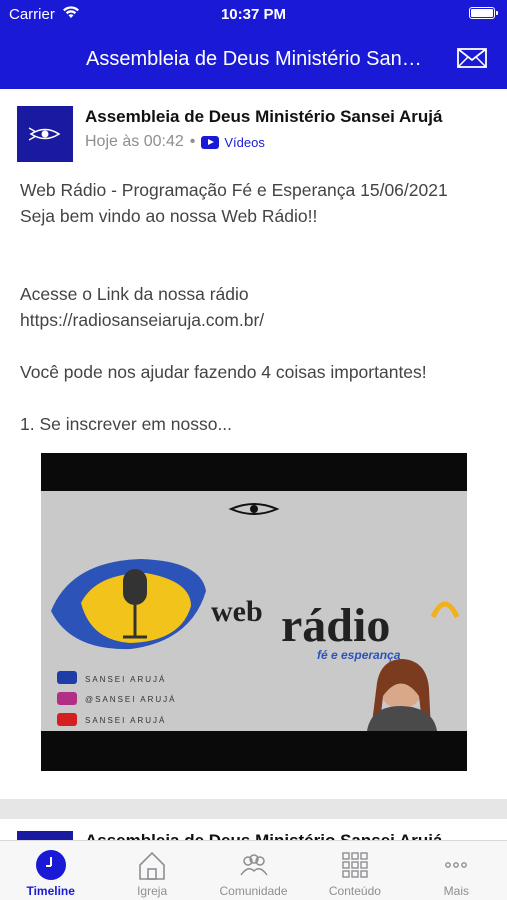 The width and height of the screenshot is (507, 900). What do you see at coordinates (50, 865) in the screenshot?
I see `clock-icon` at bounding box center [50, 865].